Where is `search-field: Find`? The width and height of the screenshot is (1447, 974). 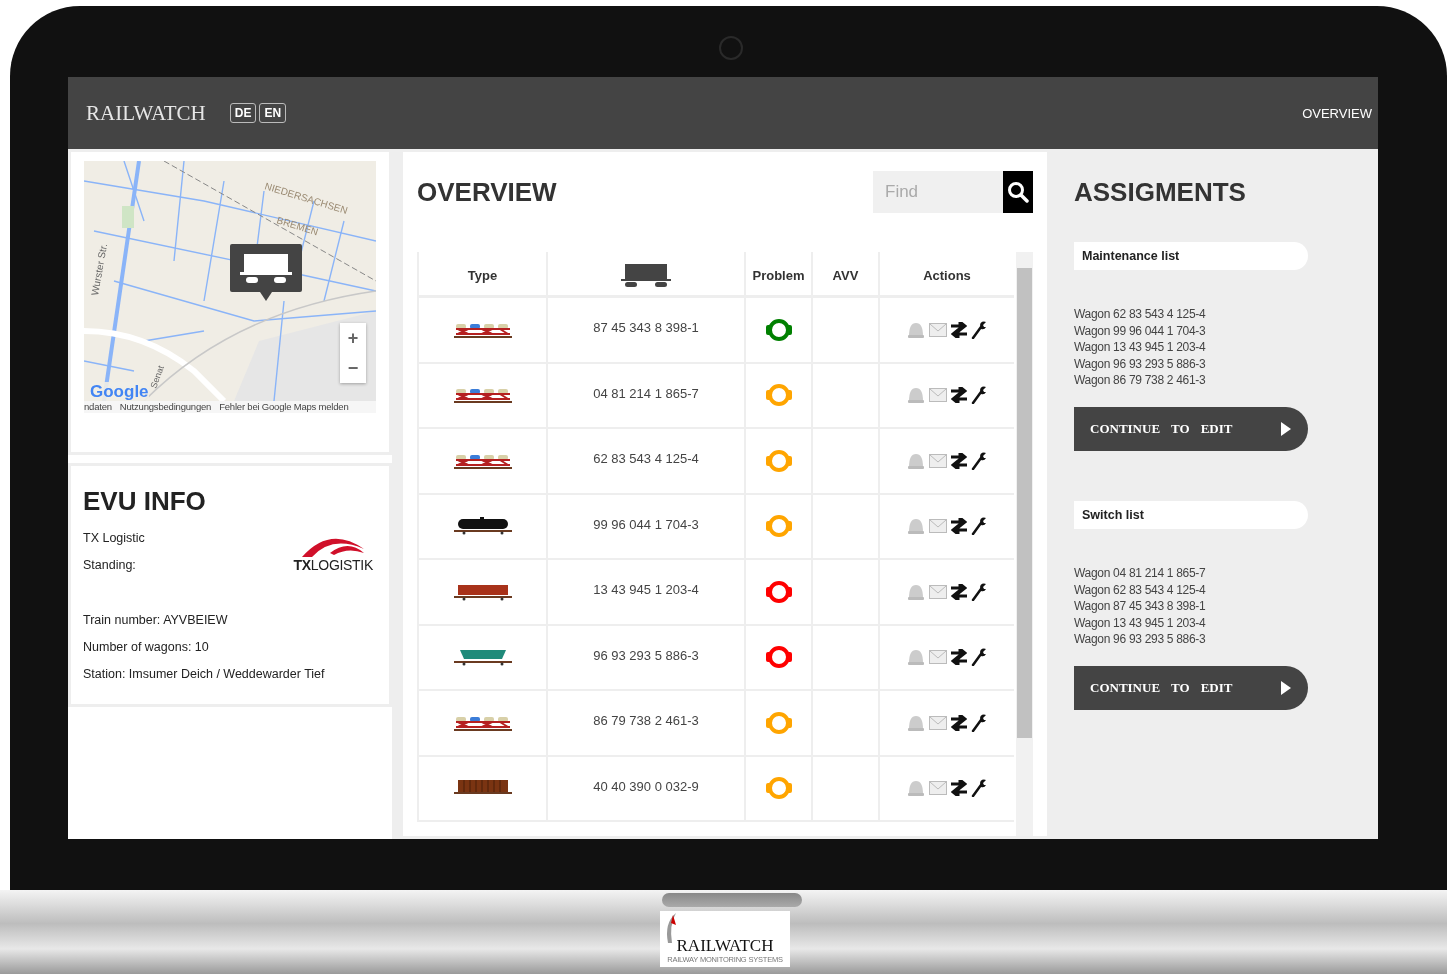 search-field: Find is located at coordinates (938, 192).